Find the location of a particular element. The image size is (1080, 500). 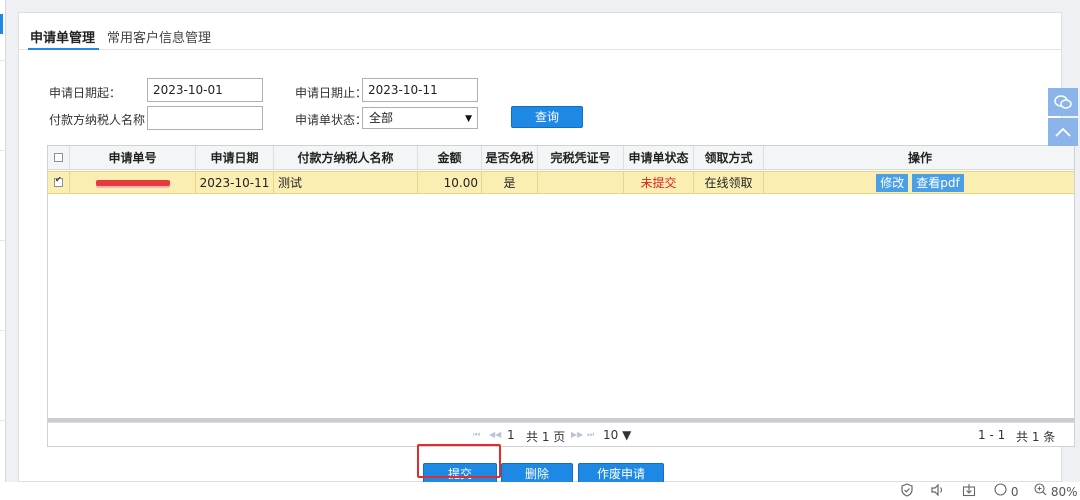

status-select-value: 全部 is located at coordinates (381, 118).